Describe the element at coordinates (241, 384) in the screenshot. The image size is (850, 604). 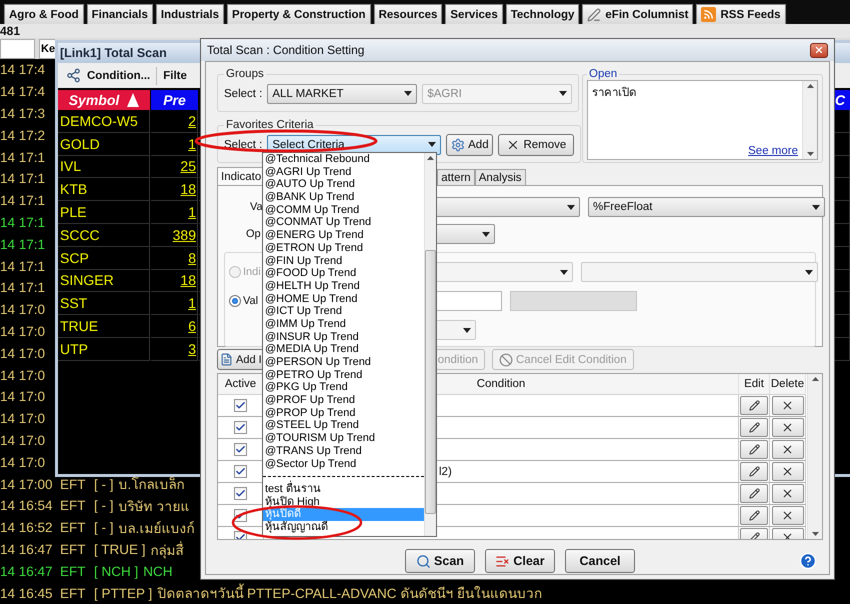
I see `column-header: Active` at that location.